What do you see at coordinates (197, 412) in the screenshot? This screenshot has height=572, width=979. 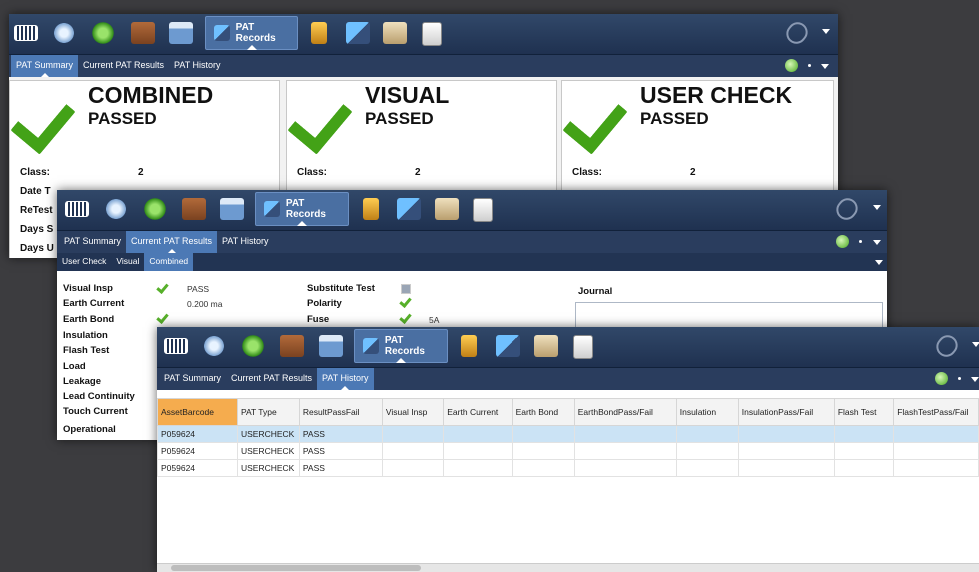 I see `column-header: AssetBarcode` at bounding box center [197, 412].